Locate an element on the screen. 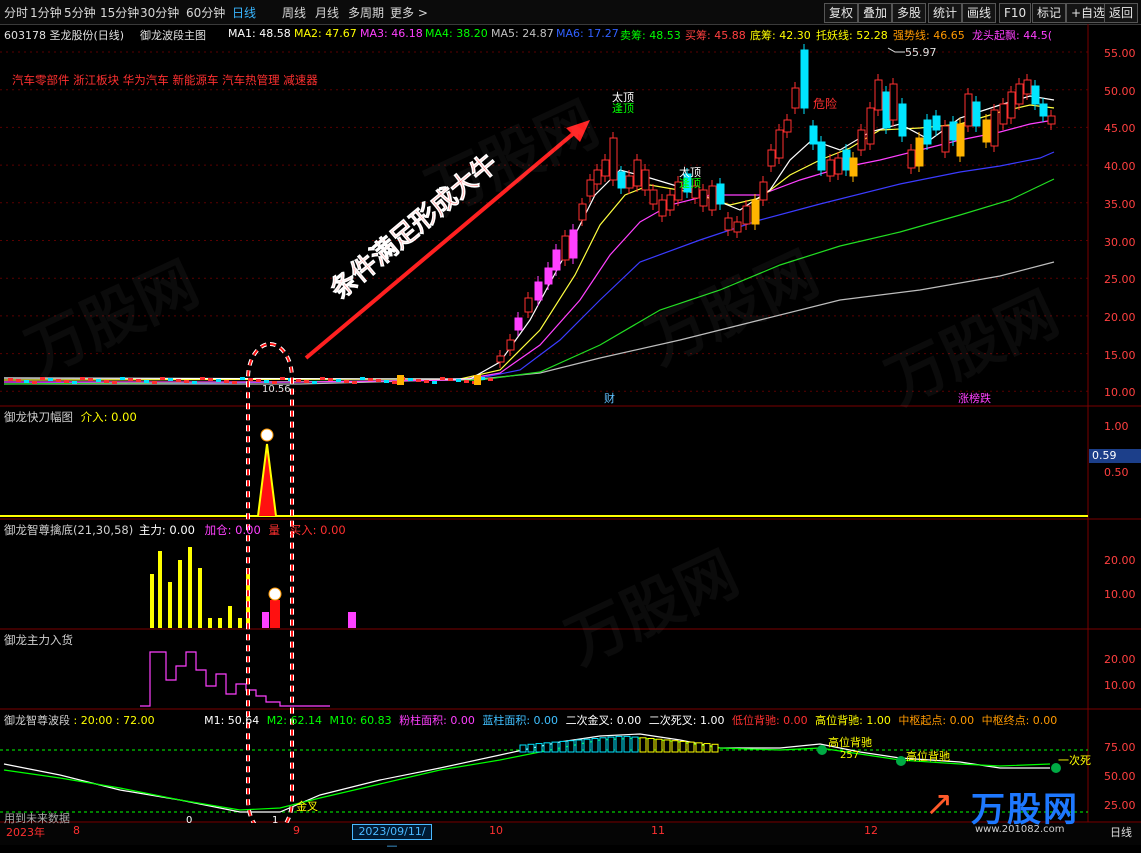 The width and height of the screenshot is (1141, 853). pane4-axis-1: 20.00 is located at coordinates (1120, 659).